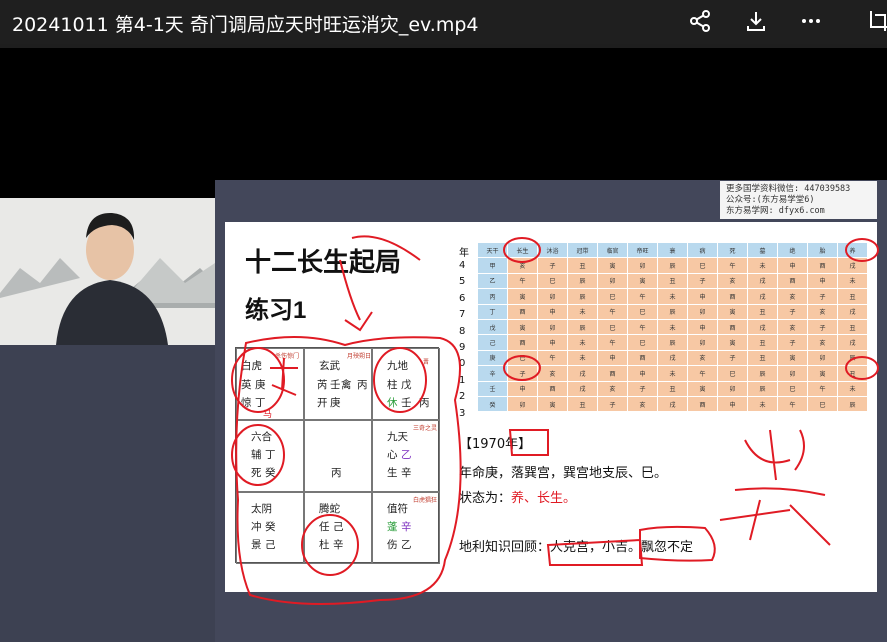 Image resolution: width=887 pixels, height=642 pixels. I want to click on status-value: 养、长生。, so click(544, 498).